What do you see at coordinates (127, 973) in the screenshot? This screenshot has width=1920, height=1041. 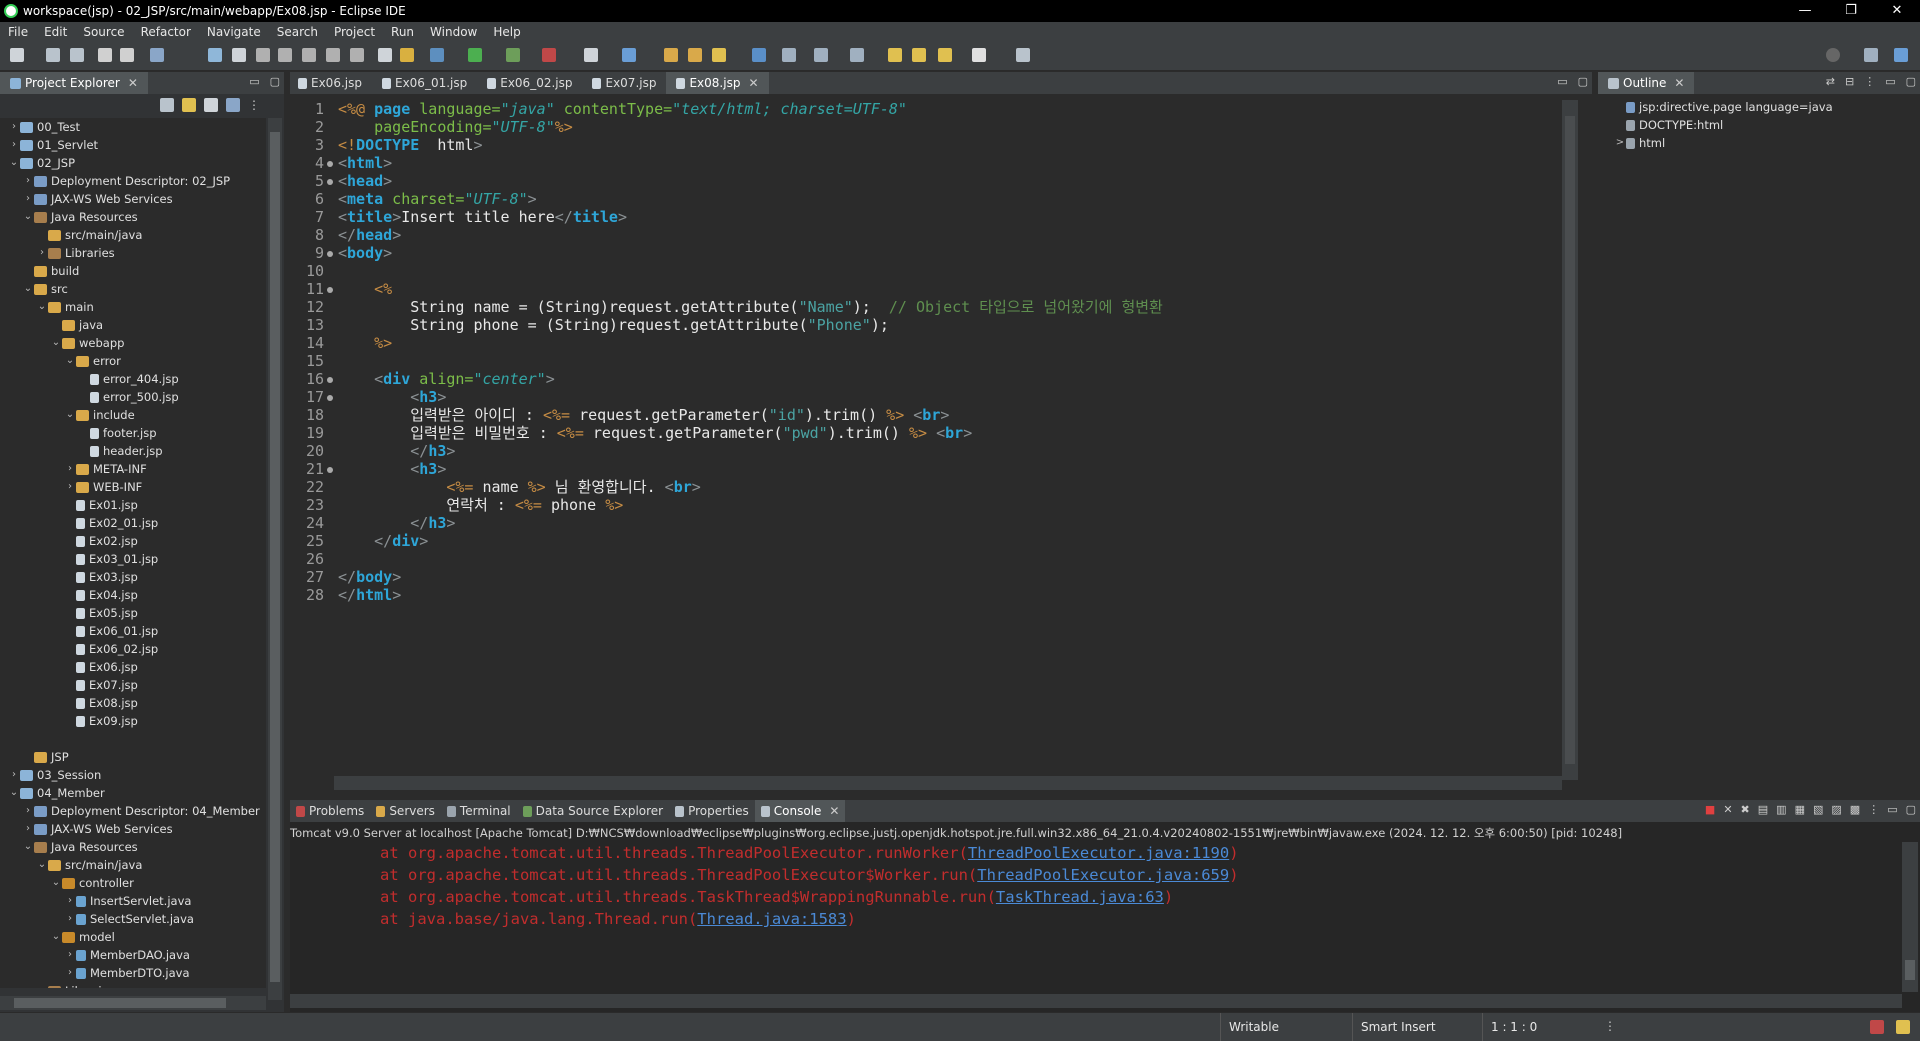 I see `tree-item: › MemberDTO.java` at bounding box center [127, 973].